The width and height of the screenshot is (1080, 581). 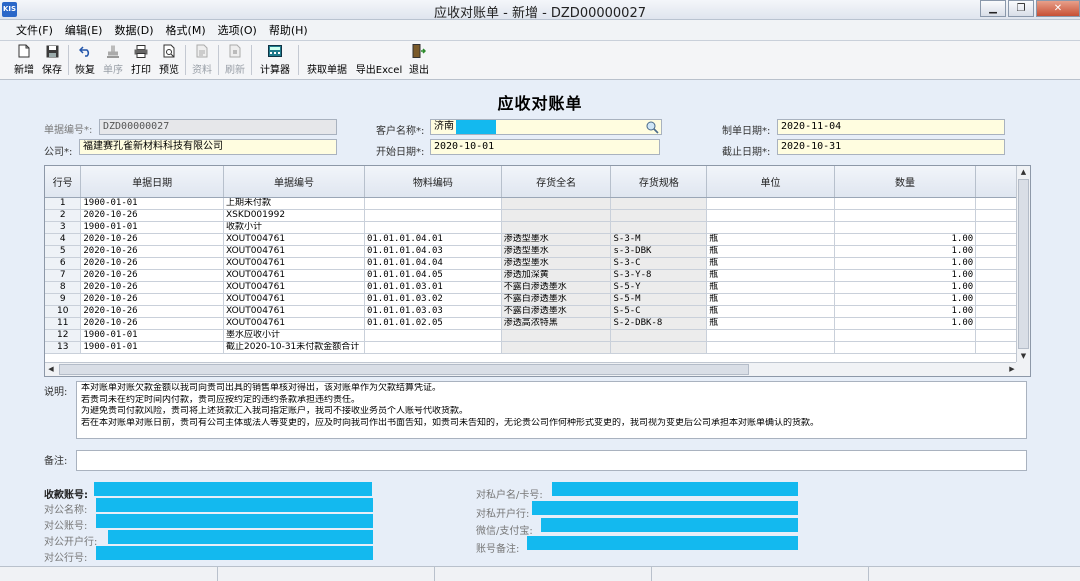 I want to click on cell-material-code: 01.01.01.04.01, so click(x=433, y=239).